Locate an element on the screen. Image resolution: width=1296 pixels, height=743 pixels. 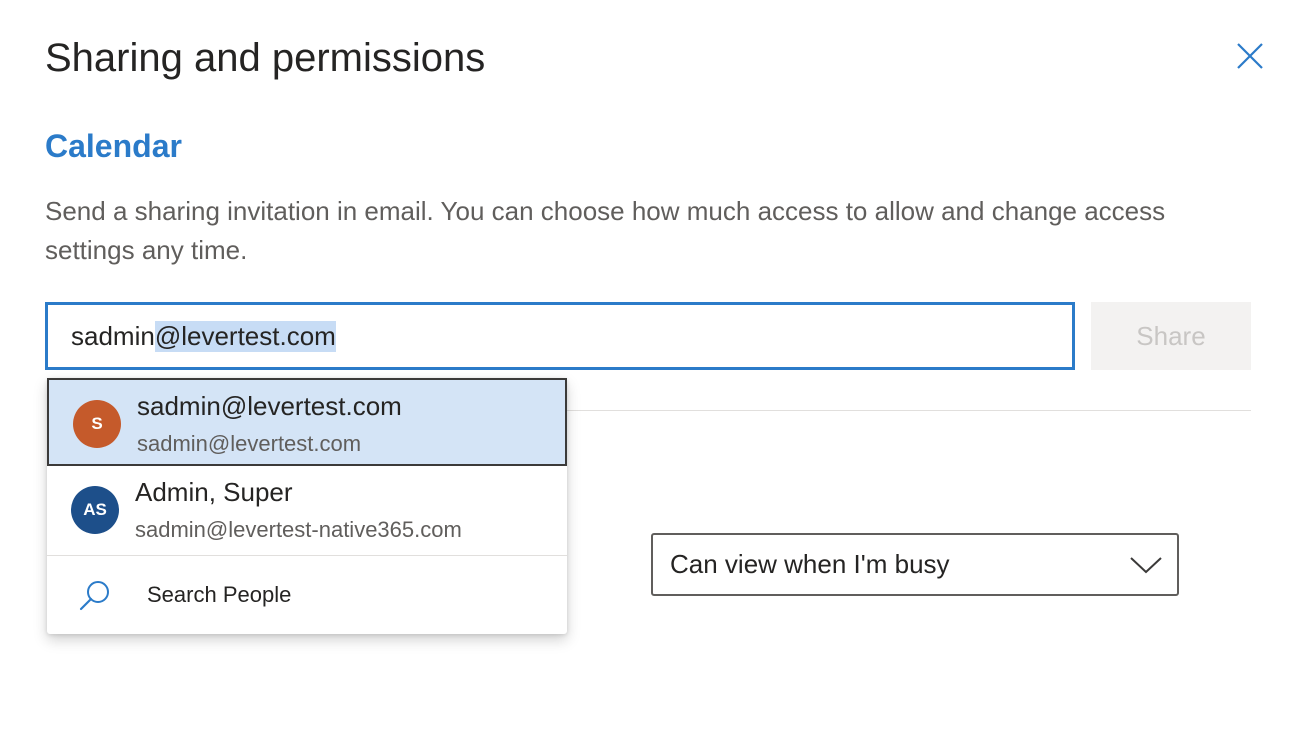
permission-selected-value: Can view when I'm busy is located at coordinates (810, 564).